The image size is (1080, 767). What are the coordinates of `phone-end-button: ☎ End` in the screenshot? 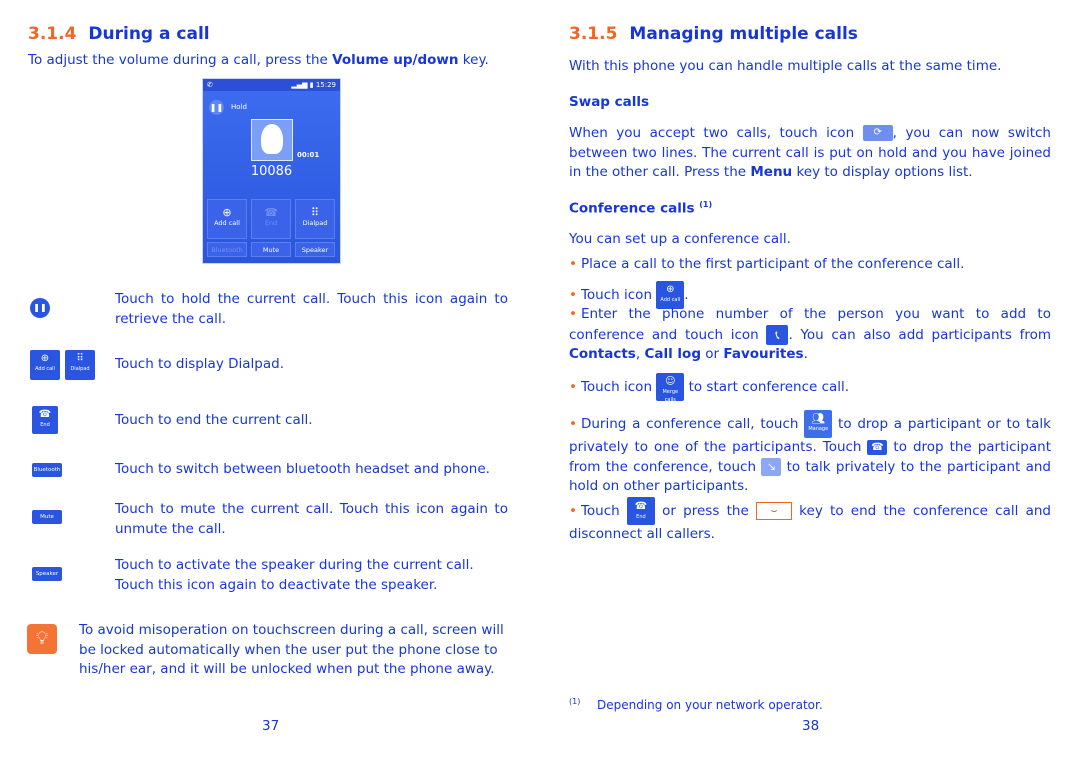 It's located at (271, 219).